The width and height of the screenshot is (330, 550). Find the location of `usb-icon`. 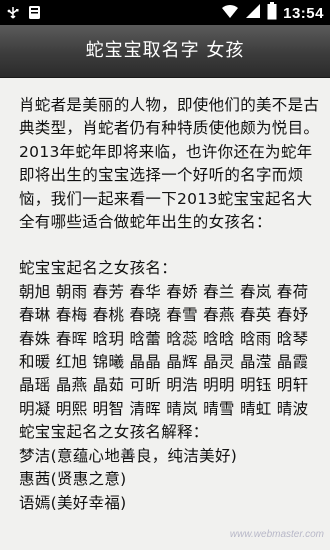

usb-icon is located at coordinates (13, 15).